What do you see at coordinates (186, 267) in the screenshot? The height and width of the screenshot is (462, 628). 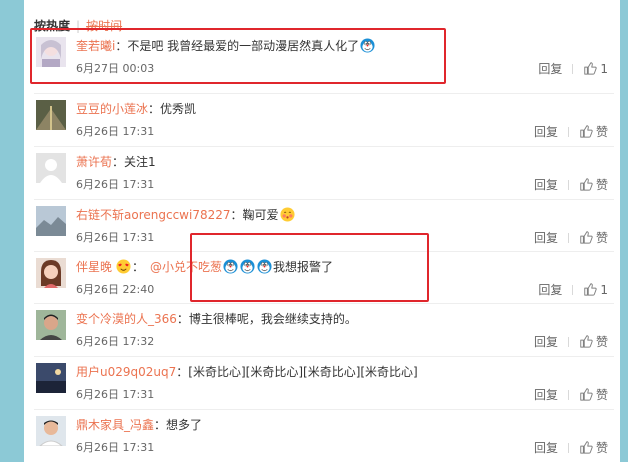 I see `mention-link: @小兑不吃葱` at bounding box center [186, 267].